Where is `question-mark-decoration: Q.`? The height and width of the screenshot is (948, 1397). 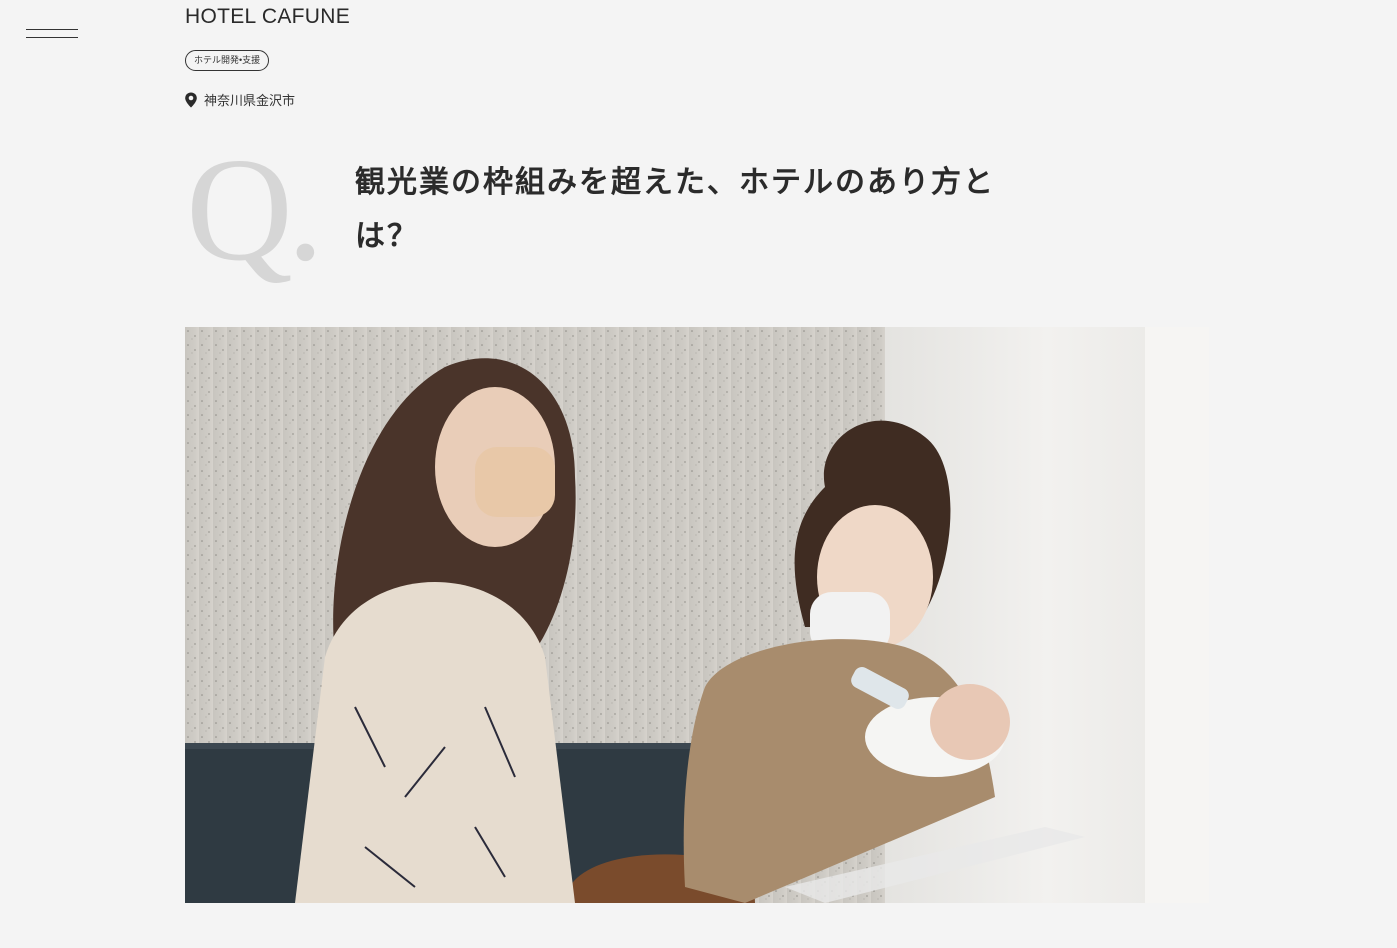 question-mark-decoration: Q. is located at coordinates (255, 210).